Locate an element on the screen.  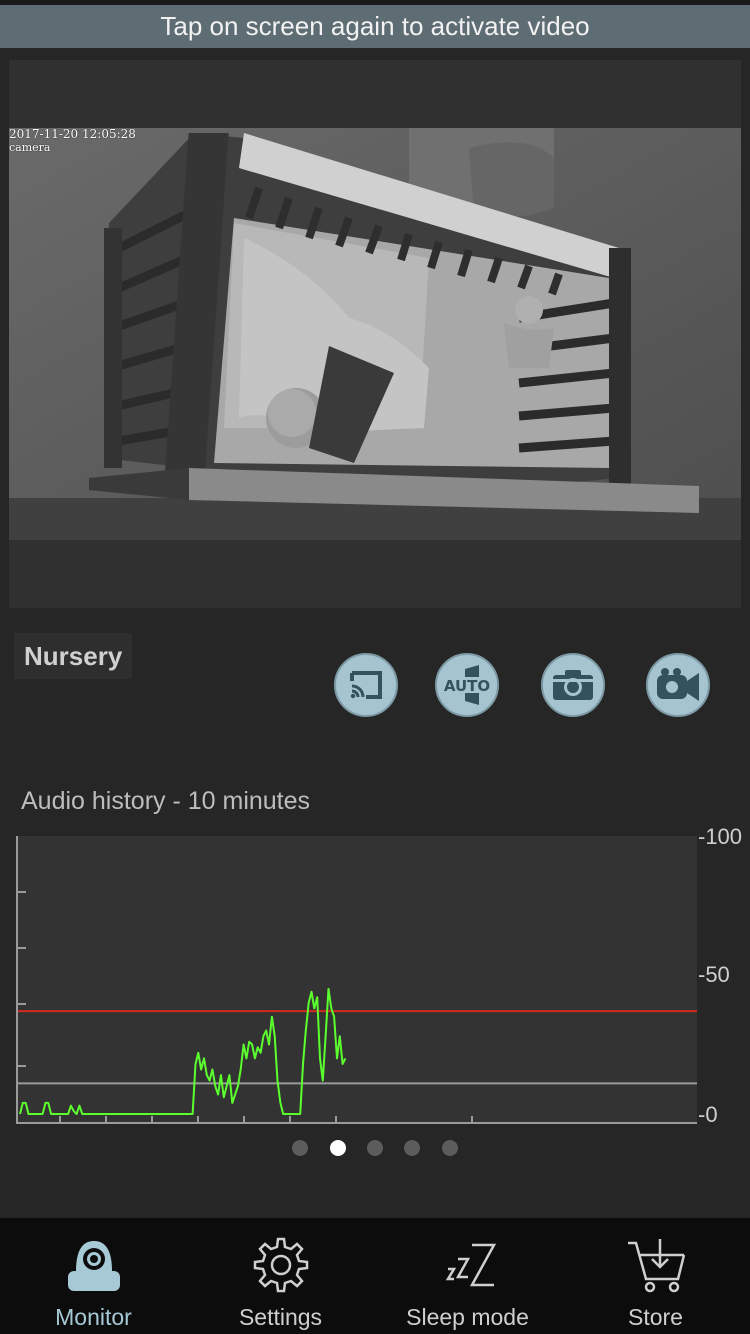
tab-sleep-mode: Sleep mode is located at coordinates (467, 1276).